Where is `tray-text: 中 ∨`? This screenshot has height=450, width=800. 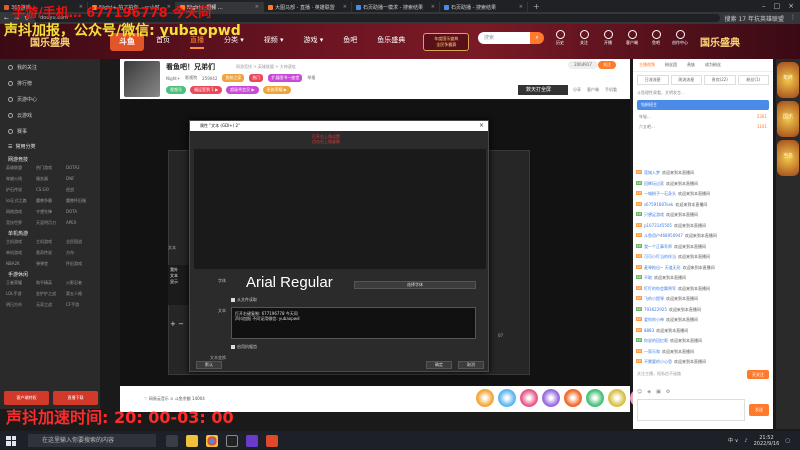 tray-text: 中 ∨ is located at coordinates (733, 440).